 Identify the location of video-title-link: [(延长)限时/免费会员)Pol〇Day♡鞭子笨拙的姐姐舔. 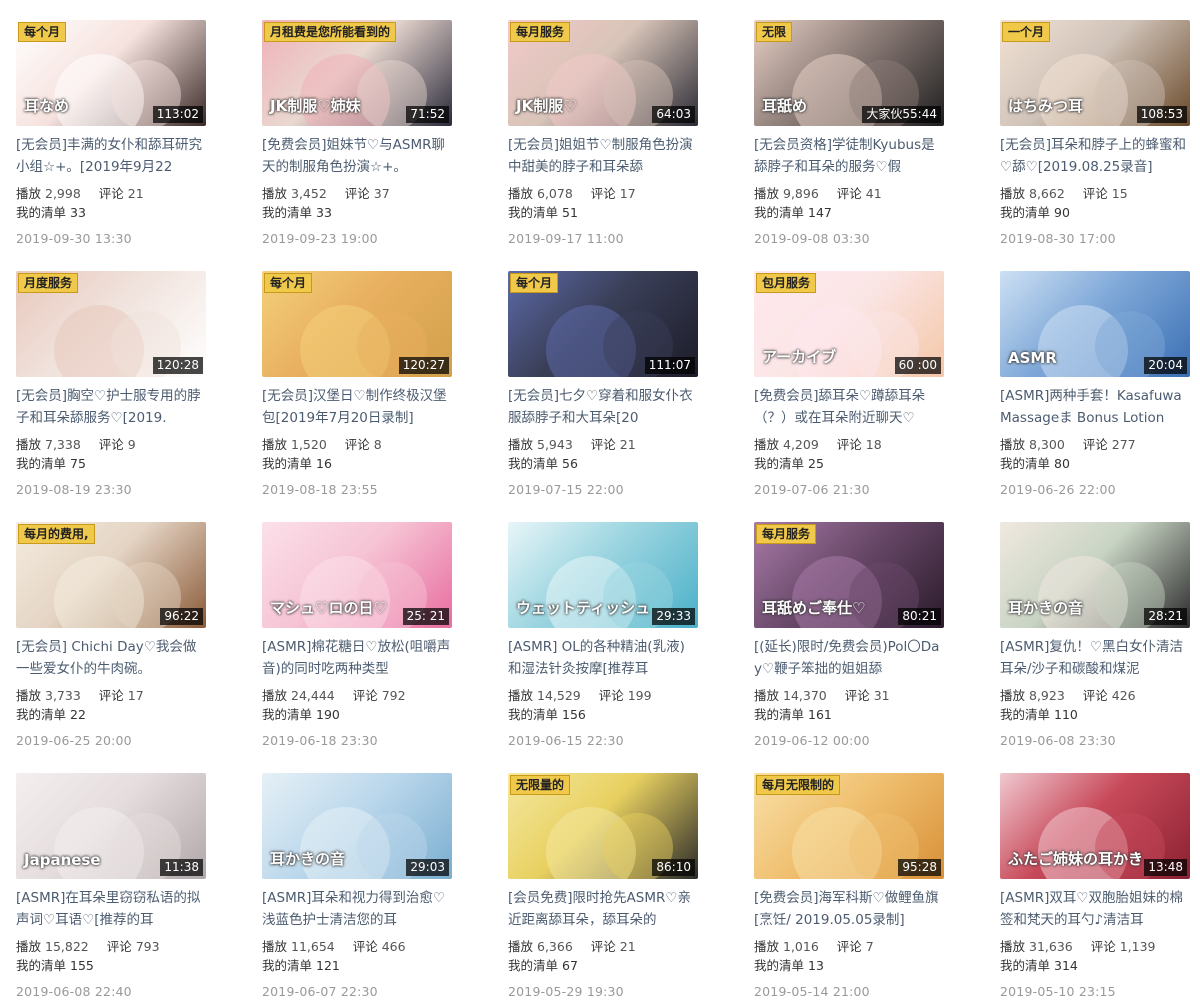
(849, 658).